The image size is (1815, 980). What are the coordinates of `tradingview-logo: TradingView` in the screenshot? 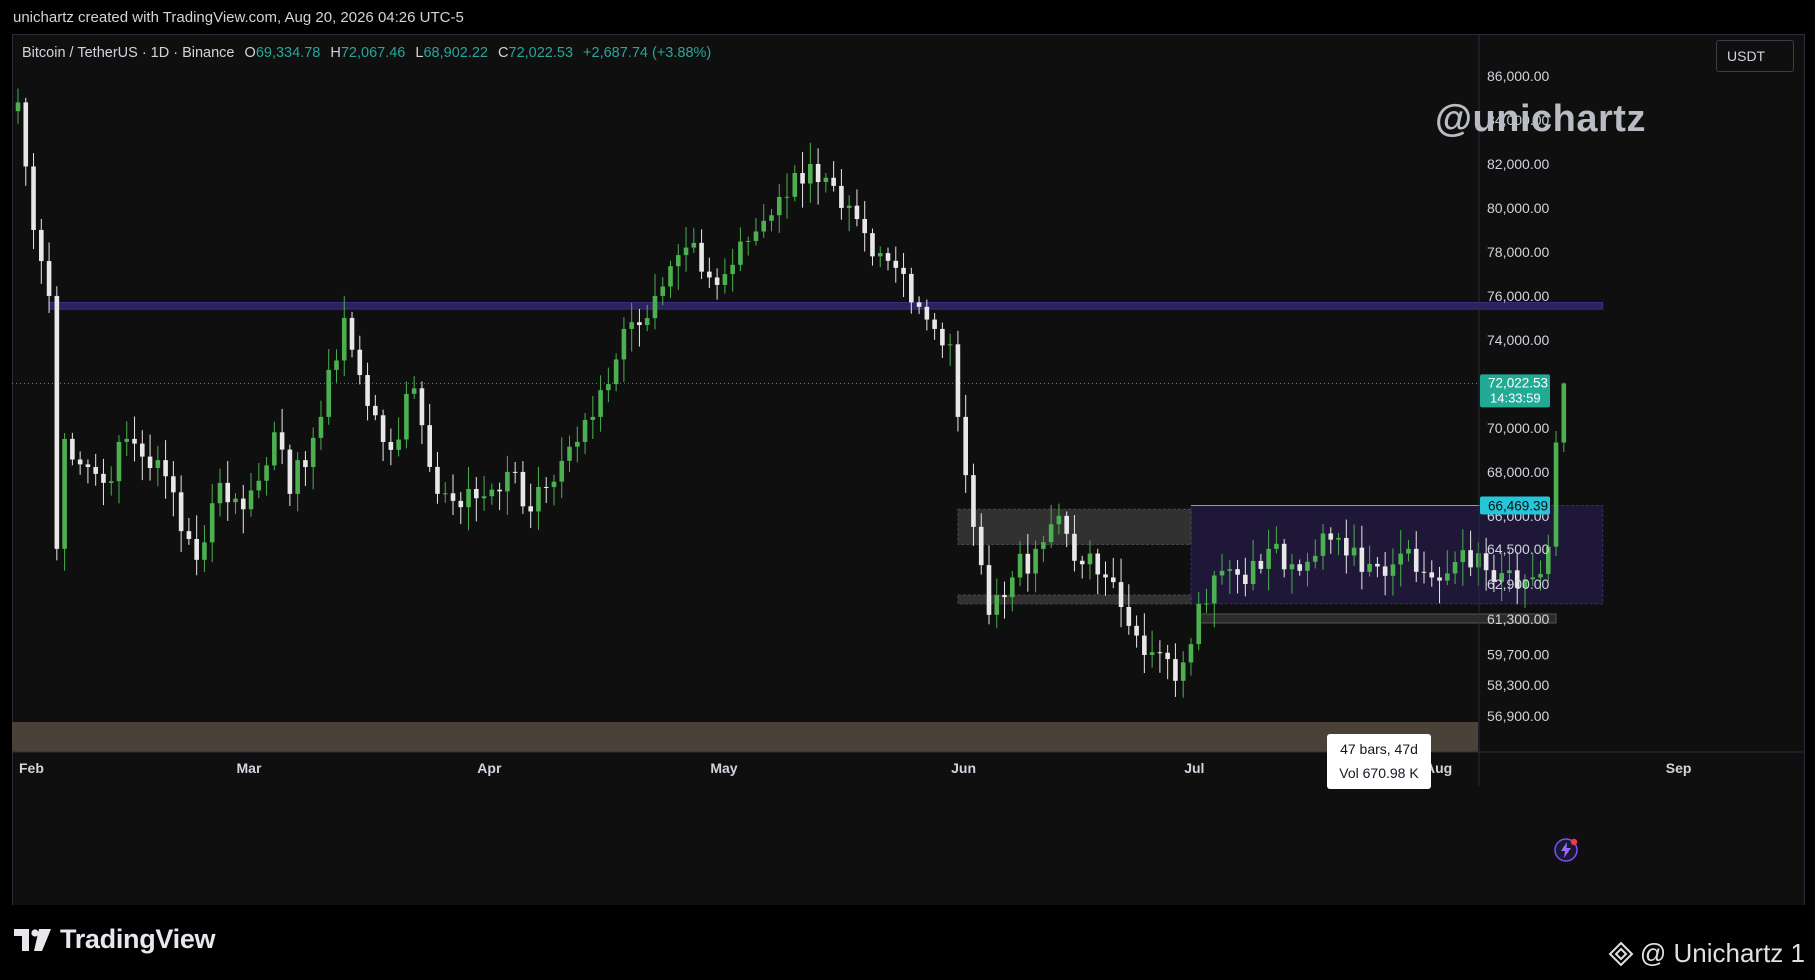 It's located at (115, 939).